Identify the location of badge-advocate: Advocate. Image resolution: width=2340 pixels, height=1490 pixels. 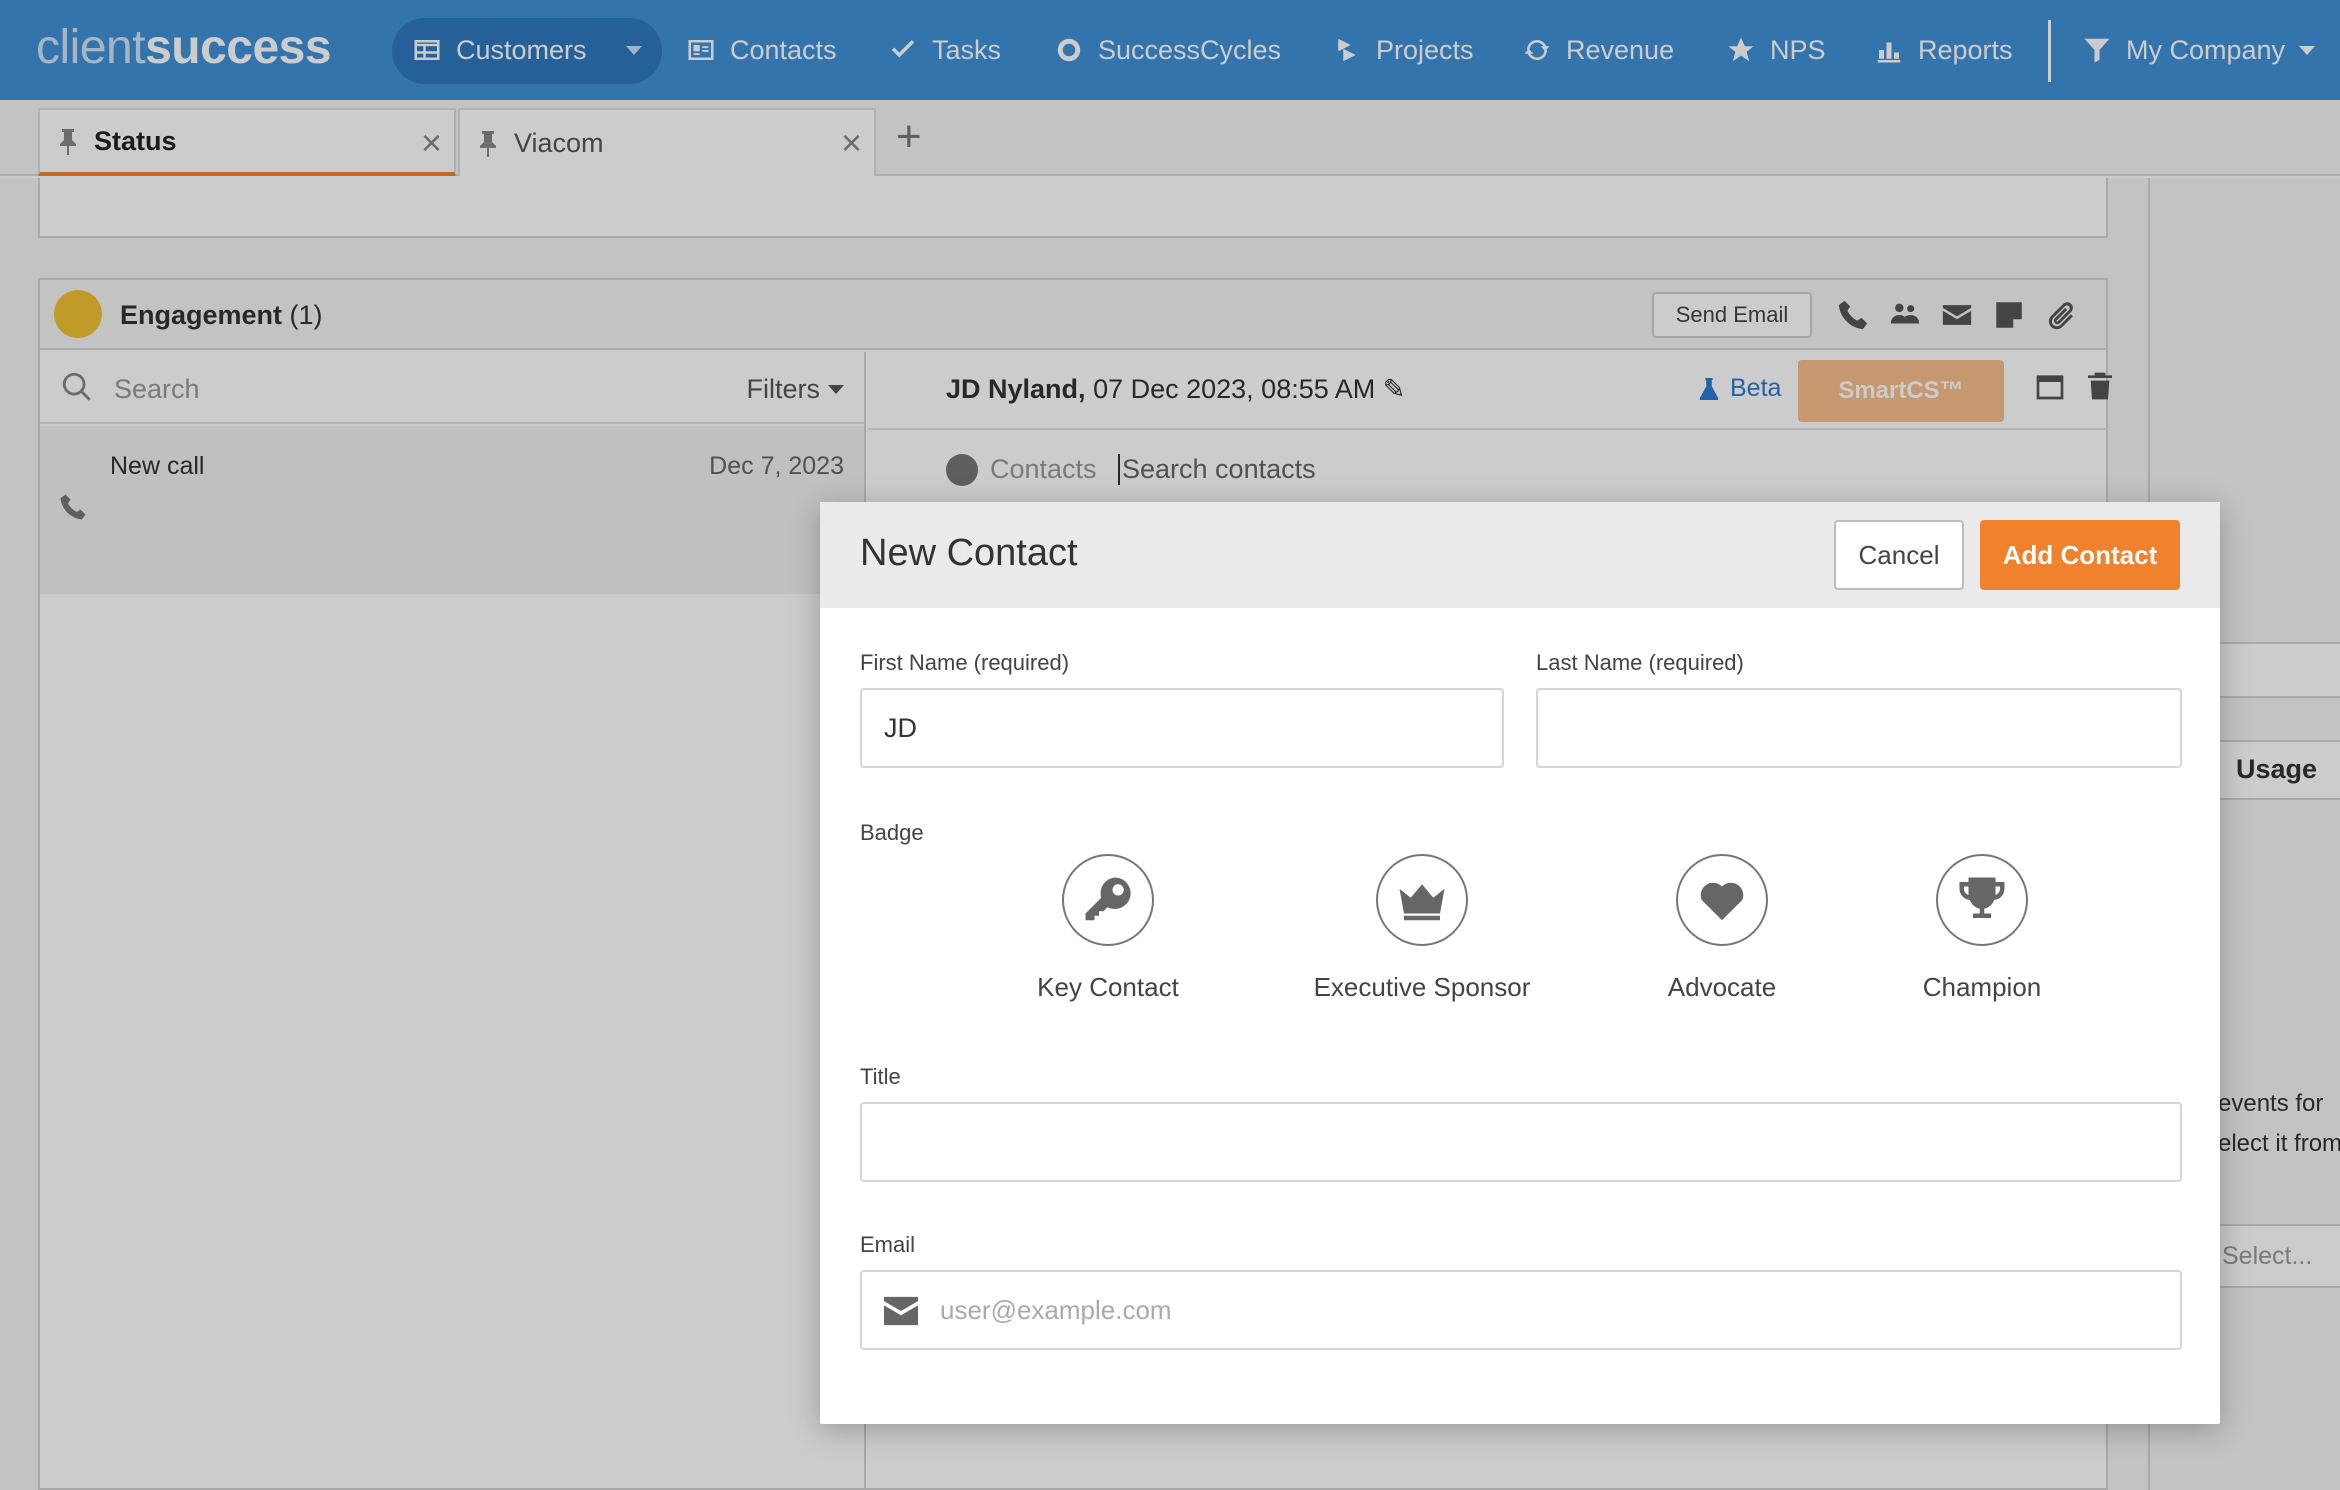
(1722, 930).